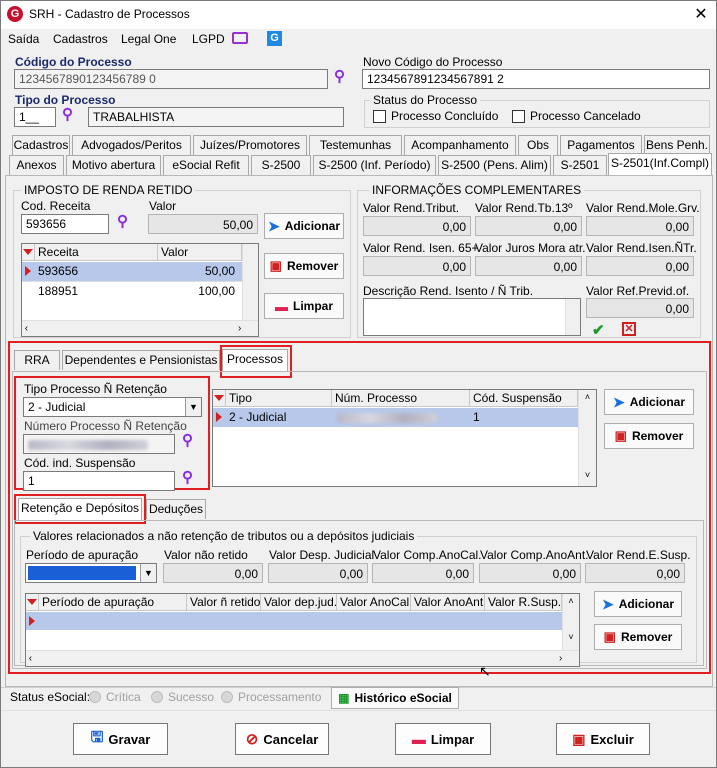 Image resolution: width=717 pixels, height=768 pixels. Describe the element at coordinates (274, 38) in the screenshot. I see `g-app-icon: G` at that location.